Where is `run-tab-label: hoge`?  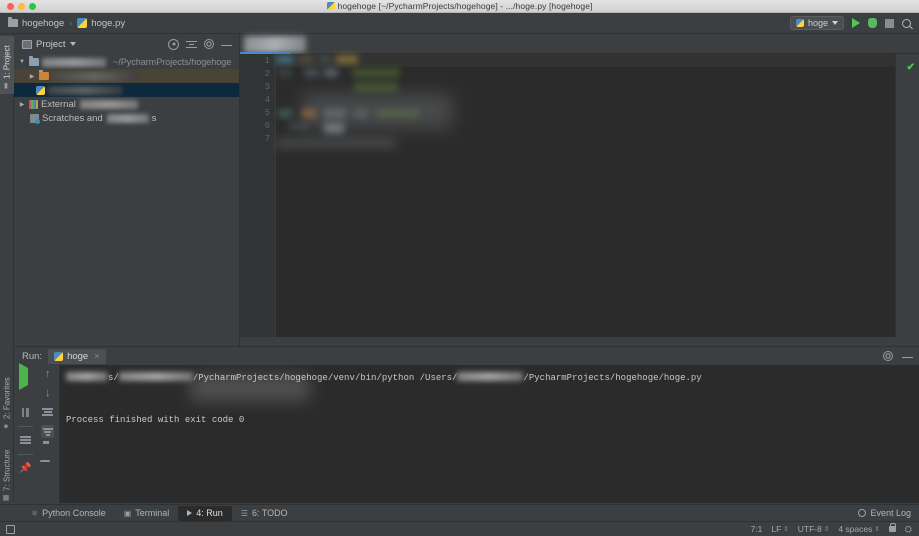
run-tab-label: hoge is located at coordinates (78, 356).